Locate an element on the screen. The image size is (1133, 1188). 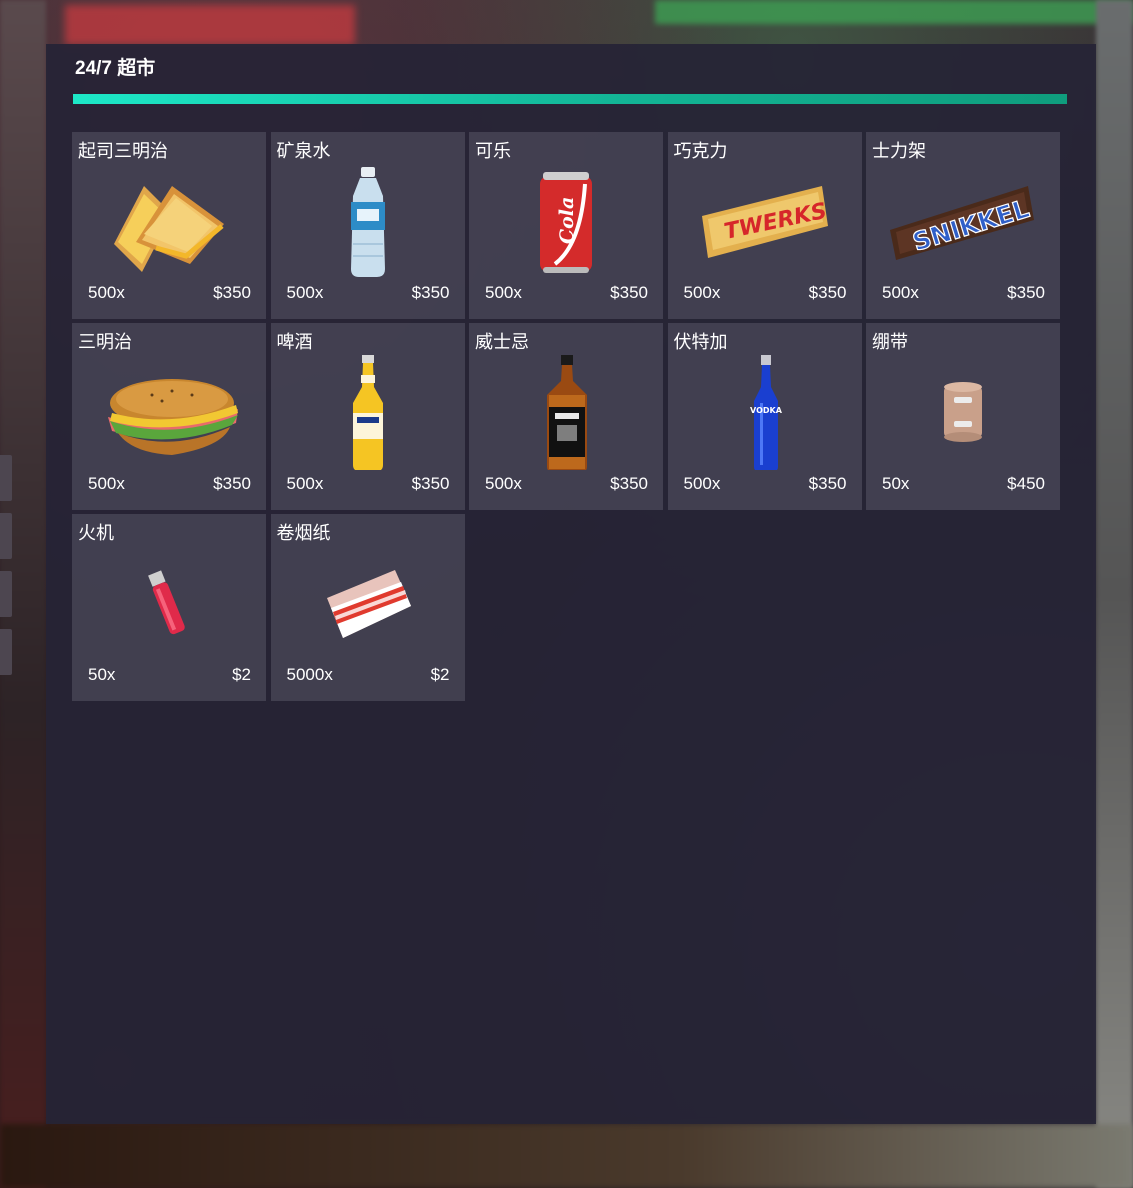
item-name: 伏特加 is located at coordinates (700, 342).